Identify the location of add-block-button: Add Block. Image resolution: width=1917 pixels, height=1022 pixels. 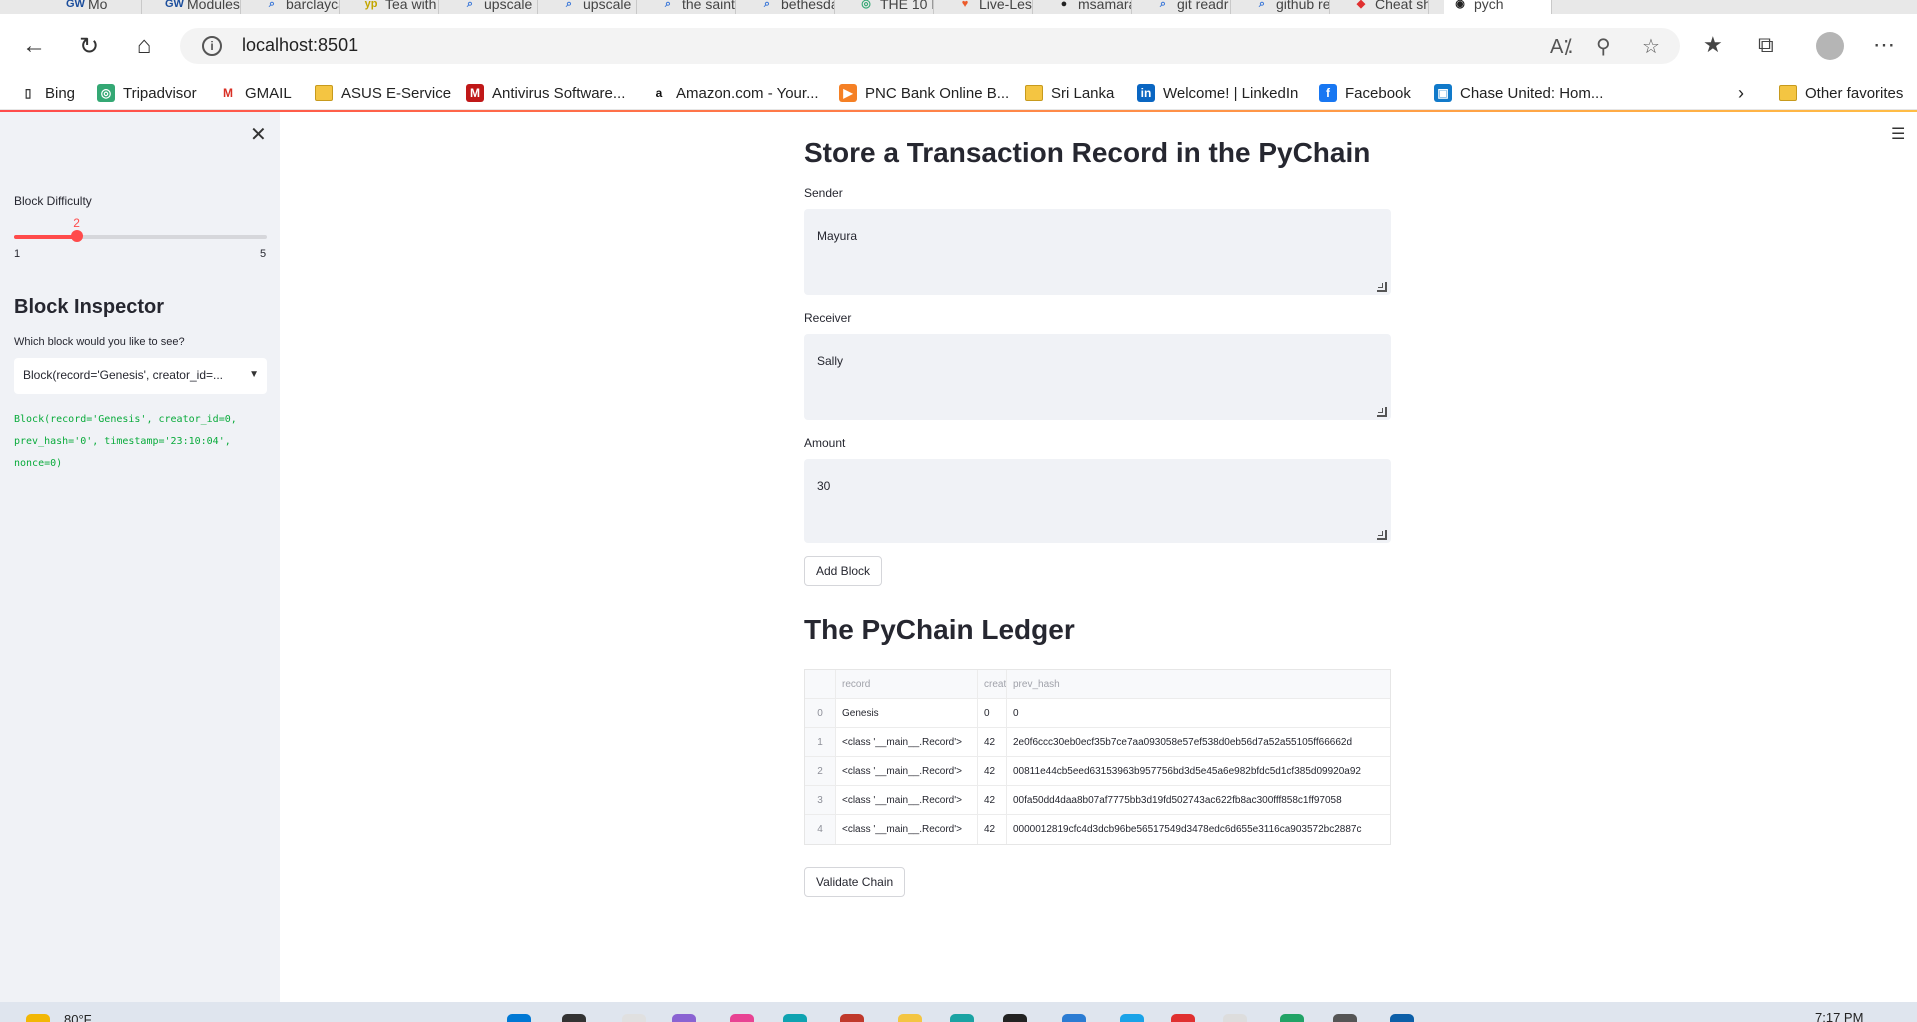
(843, 571).